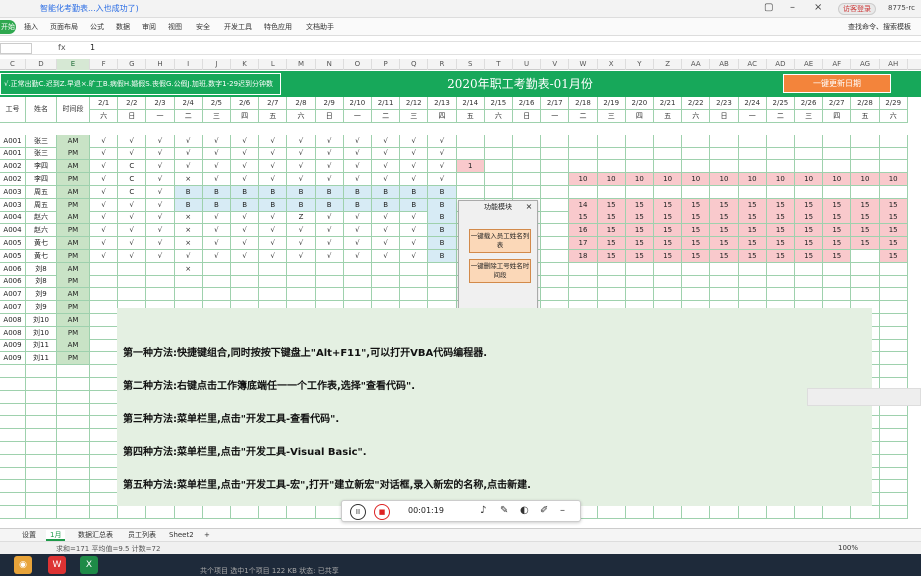 The width and height of the screenshot is (921, 576). What do you see at coordinates (73, 110) in the screenshot?
I see `header-period: 时间段` at bounding box center [73, 110].